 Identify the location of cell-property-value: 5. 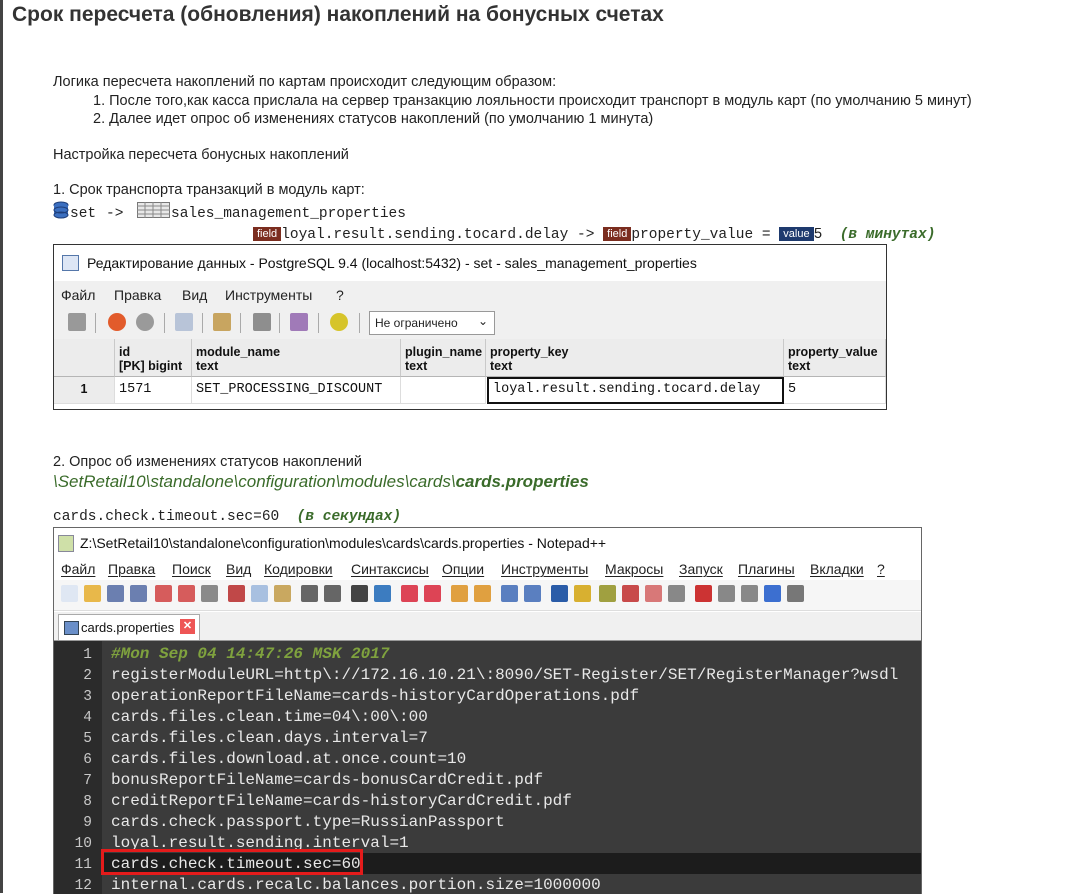
(835, 390).